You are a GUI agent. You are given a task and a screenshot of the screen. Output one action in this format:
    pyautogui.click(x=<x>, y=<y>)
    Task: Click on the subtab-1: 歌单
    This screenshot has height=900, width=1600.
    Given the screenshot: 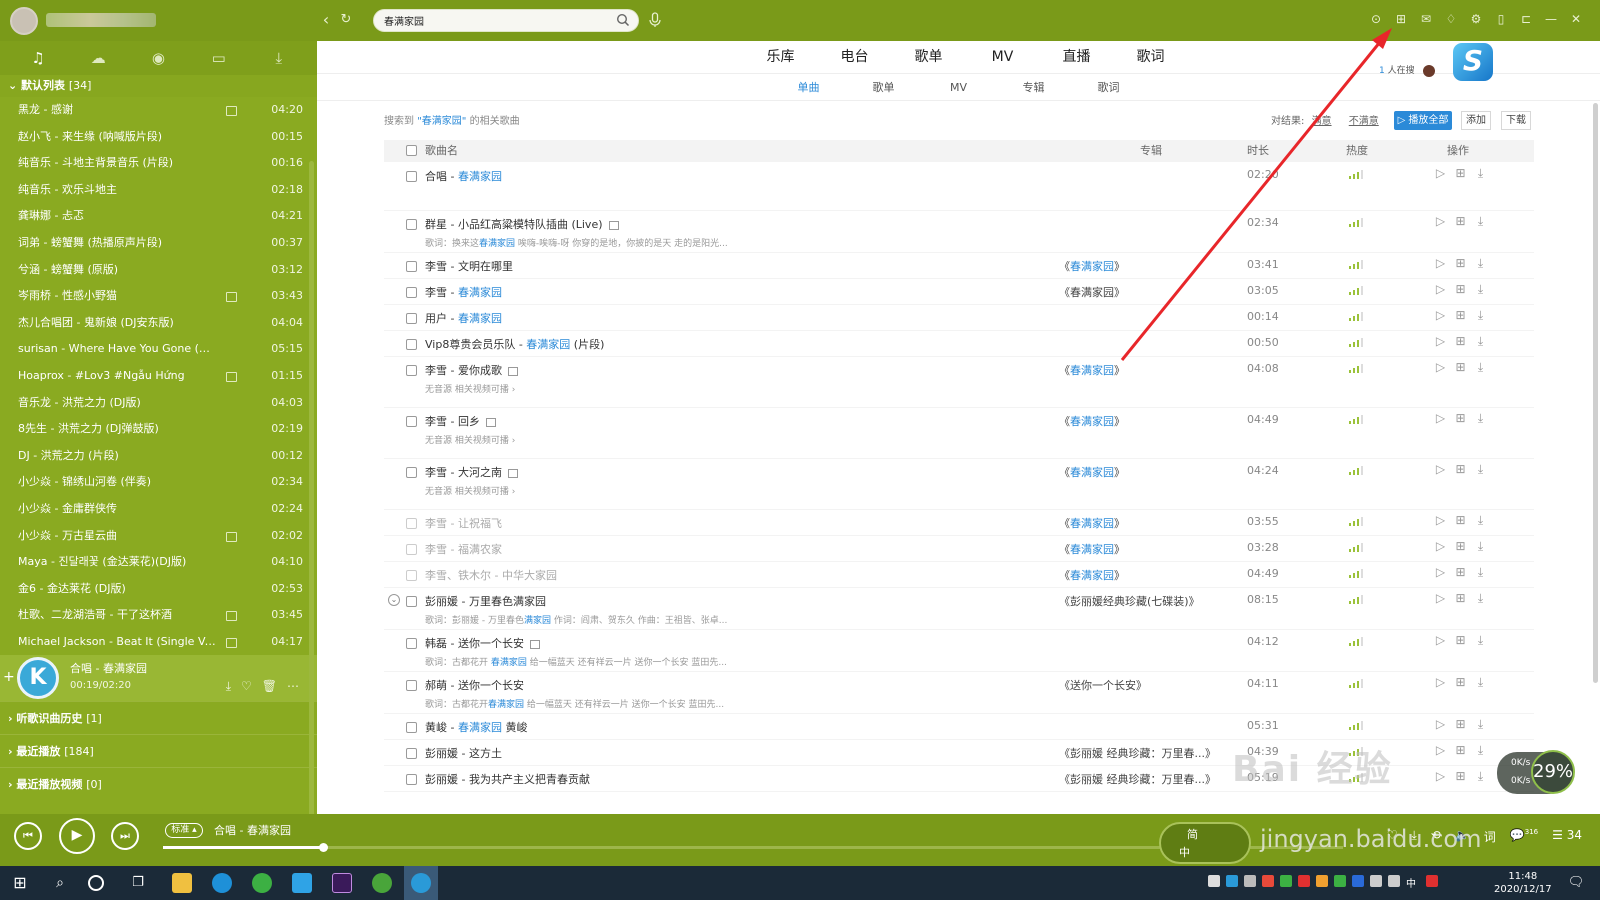 What is the action you would take?
    pyautogui.click(x=883, y=87)
    